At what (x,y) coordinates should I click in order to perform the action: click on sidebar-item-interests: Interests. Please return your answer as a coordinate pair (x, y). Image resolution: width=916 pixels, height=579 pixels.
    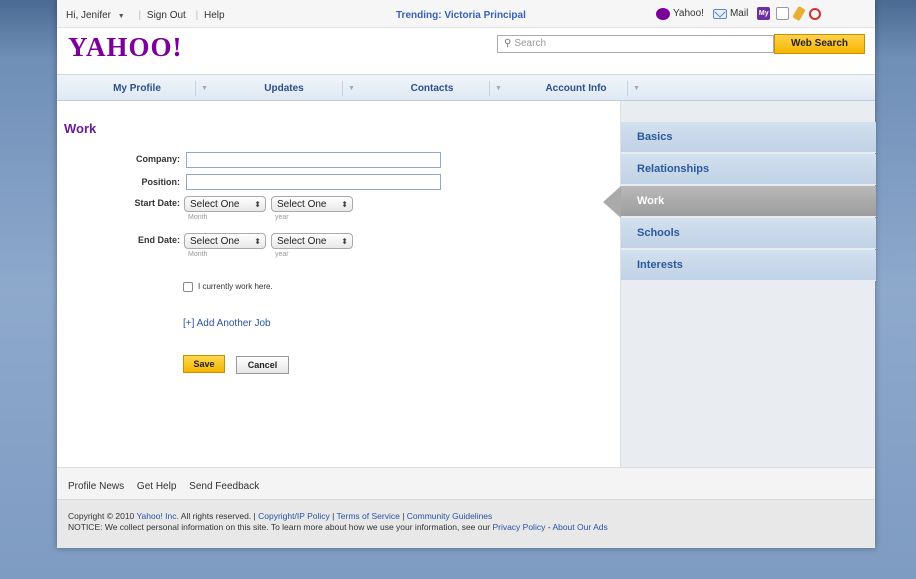
    Looking at the image, I should click on (748, 265).